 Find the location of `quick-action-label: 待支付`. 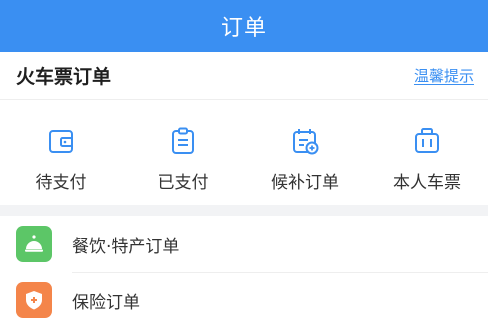

quick-action-label: 待支付 is located at coordinates (61, 183).